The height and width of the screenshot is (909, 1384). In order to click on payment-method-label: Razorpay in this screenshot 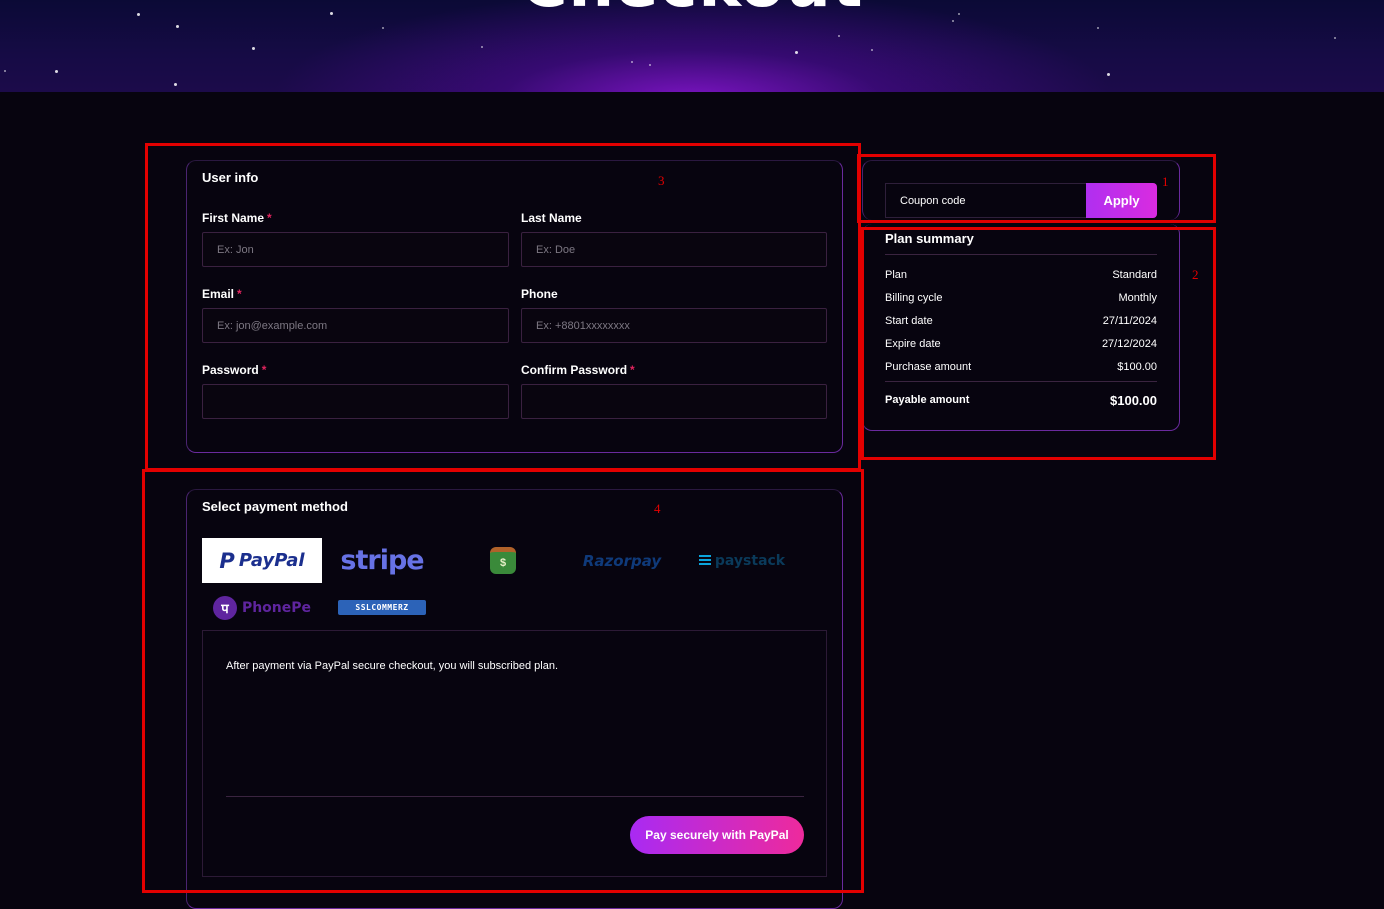, I will do `click(622, 560)`.